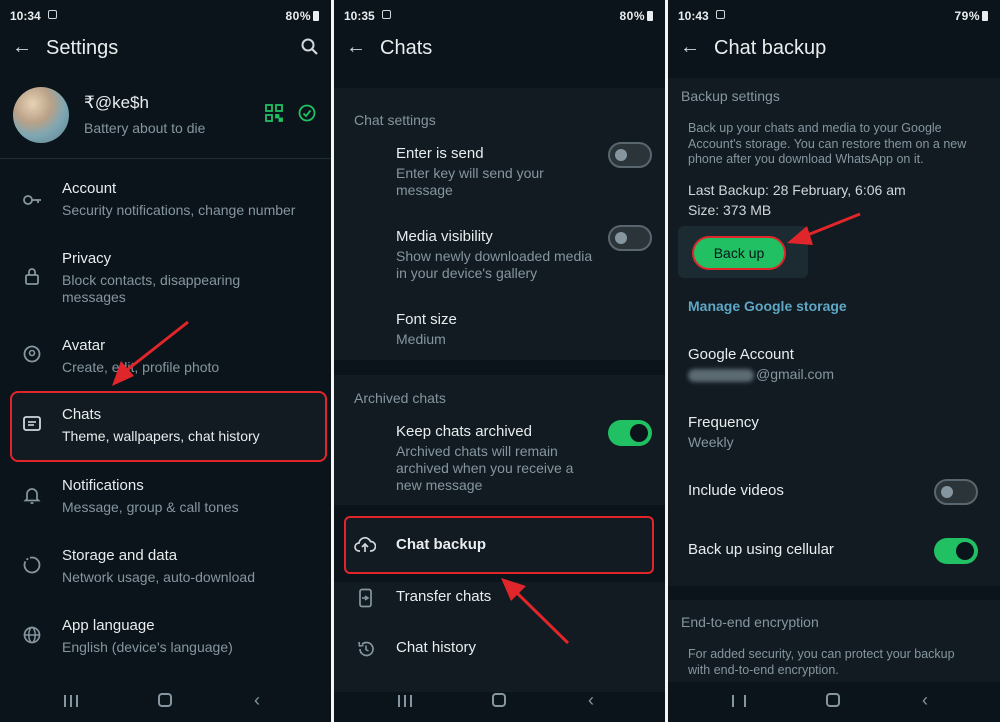  What do you see at coordinates (499, 15) in the screenshot?
I see `status-bar: 10:35 80%` at bounding box center [499, 15].